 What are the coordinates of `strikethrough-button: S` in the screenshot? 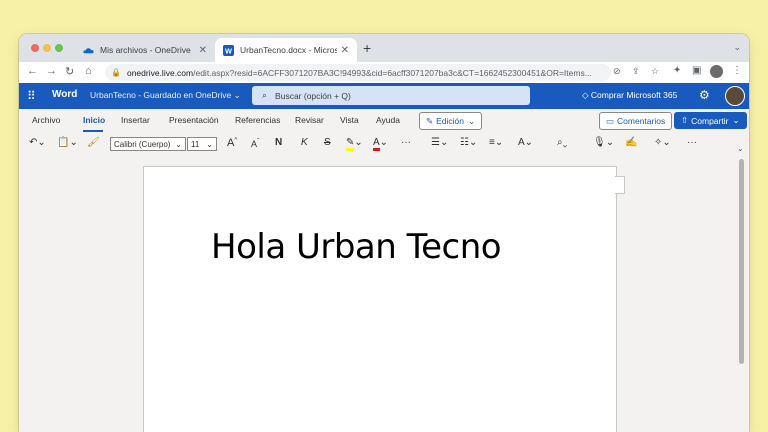 It's located at (327, 142).